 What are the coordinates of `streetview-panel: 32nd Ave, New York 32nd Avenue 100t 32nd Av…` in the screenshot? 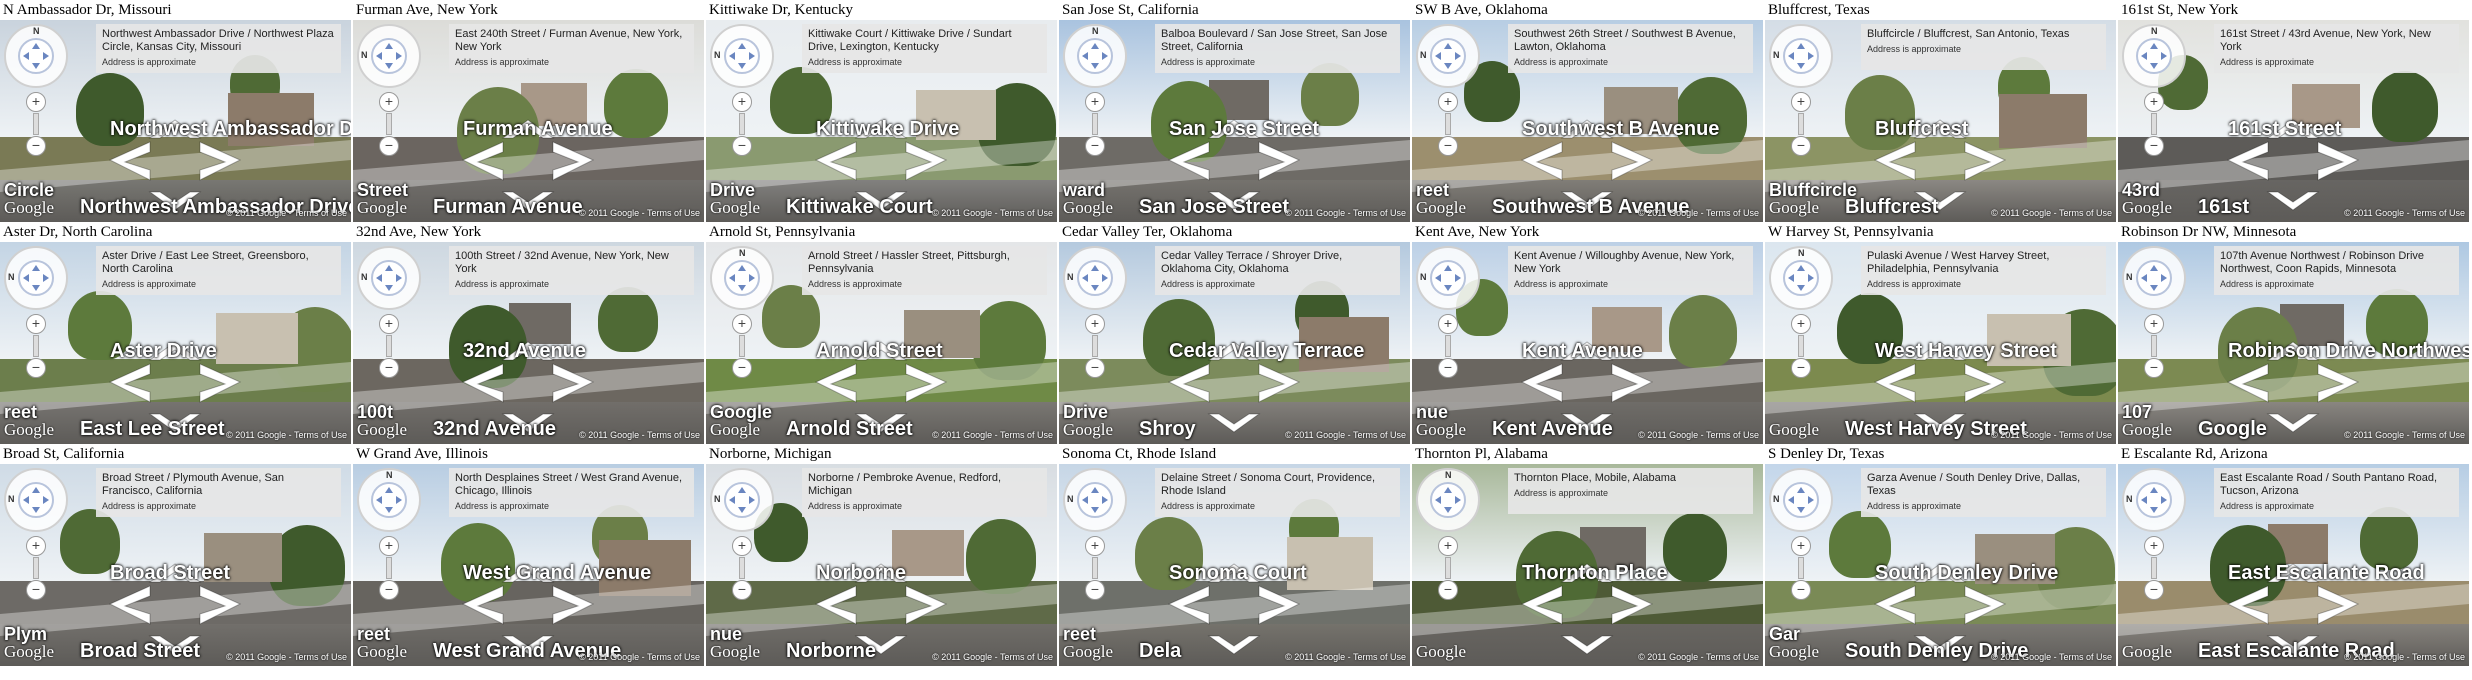 It's located at (528, 333).